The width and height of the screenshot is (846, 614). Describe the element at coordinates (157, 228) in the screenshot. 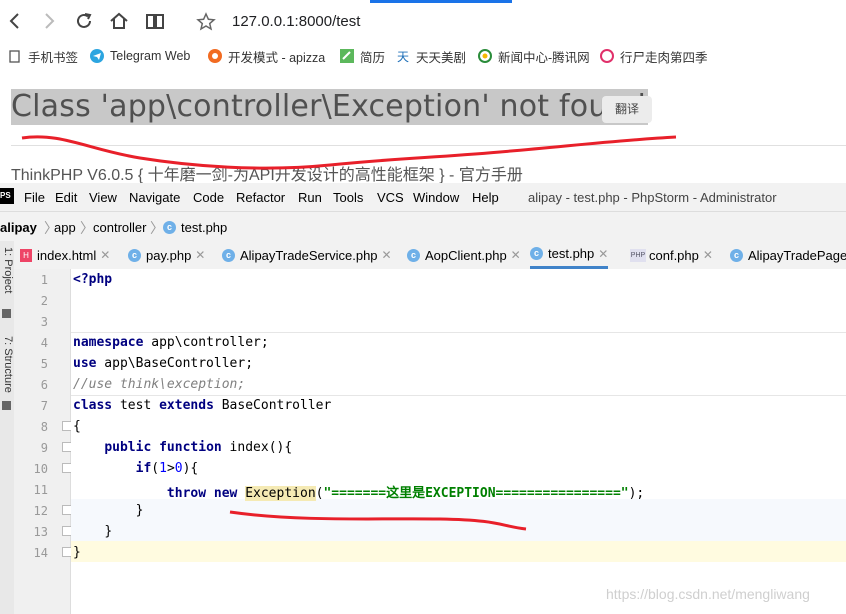

I see `chevron-right-icon: 〉` at that location.